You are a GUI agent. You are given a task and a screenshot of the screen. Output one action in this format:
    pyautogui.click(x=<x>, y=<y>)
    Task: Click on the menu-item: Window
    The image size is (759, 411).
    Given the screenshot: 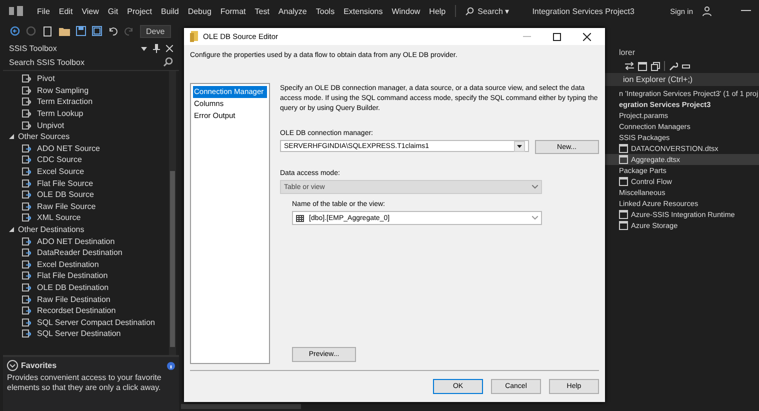 What is the action you would take?
    pyautogui.click(x=406, y=11)
    